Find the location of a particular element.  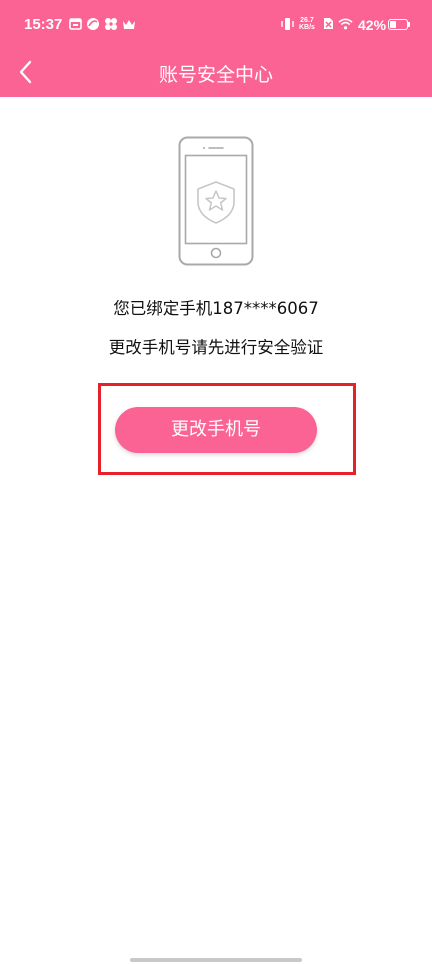

battery-percent: 42% is located at coordinates (372, 25).